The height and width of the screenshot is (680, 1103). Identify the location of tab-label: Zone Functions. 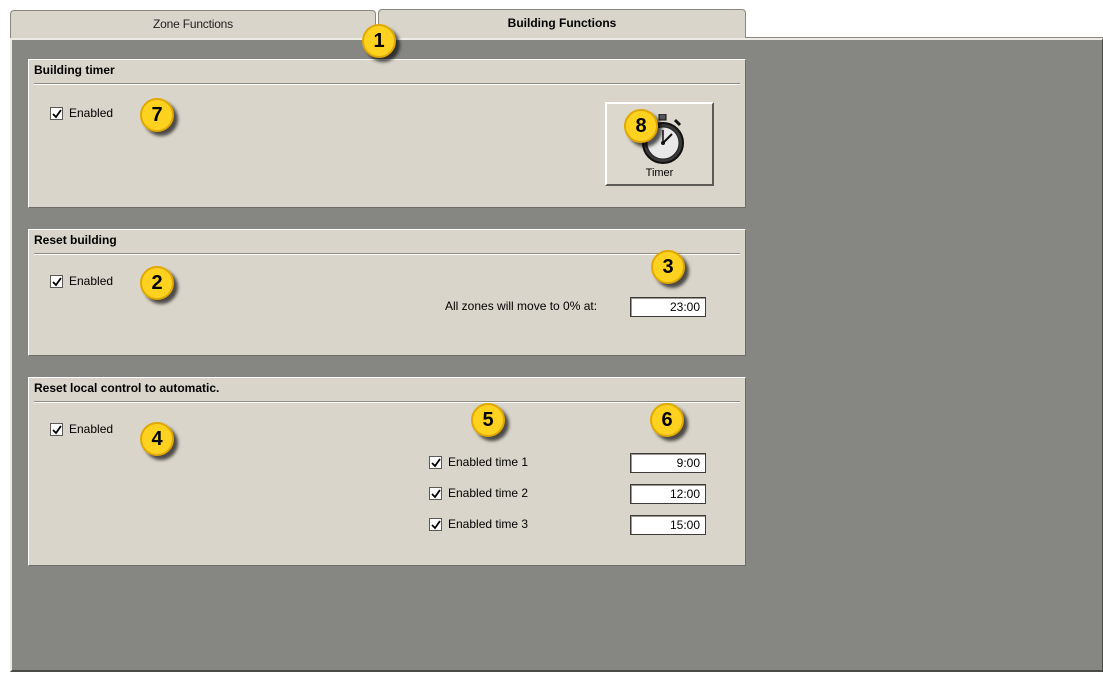
(193, 24).